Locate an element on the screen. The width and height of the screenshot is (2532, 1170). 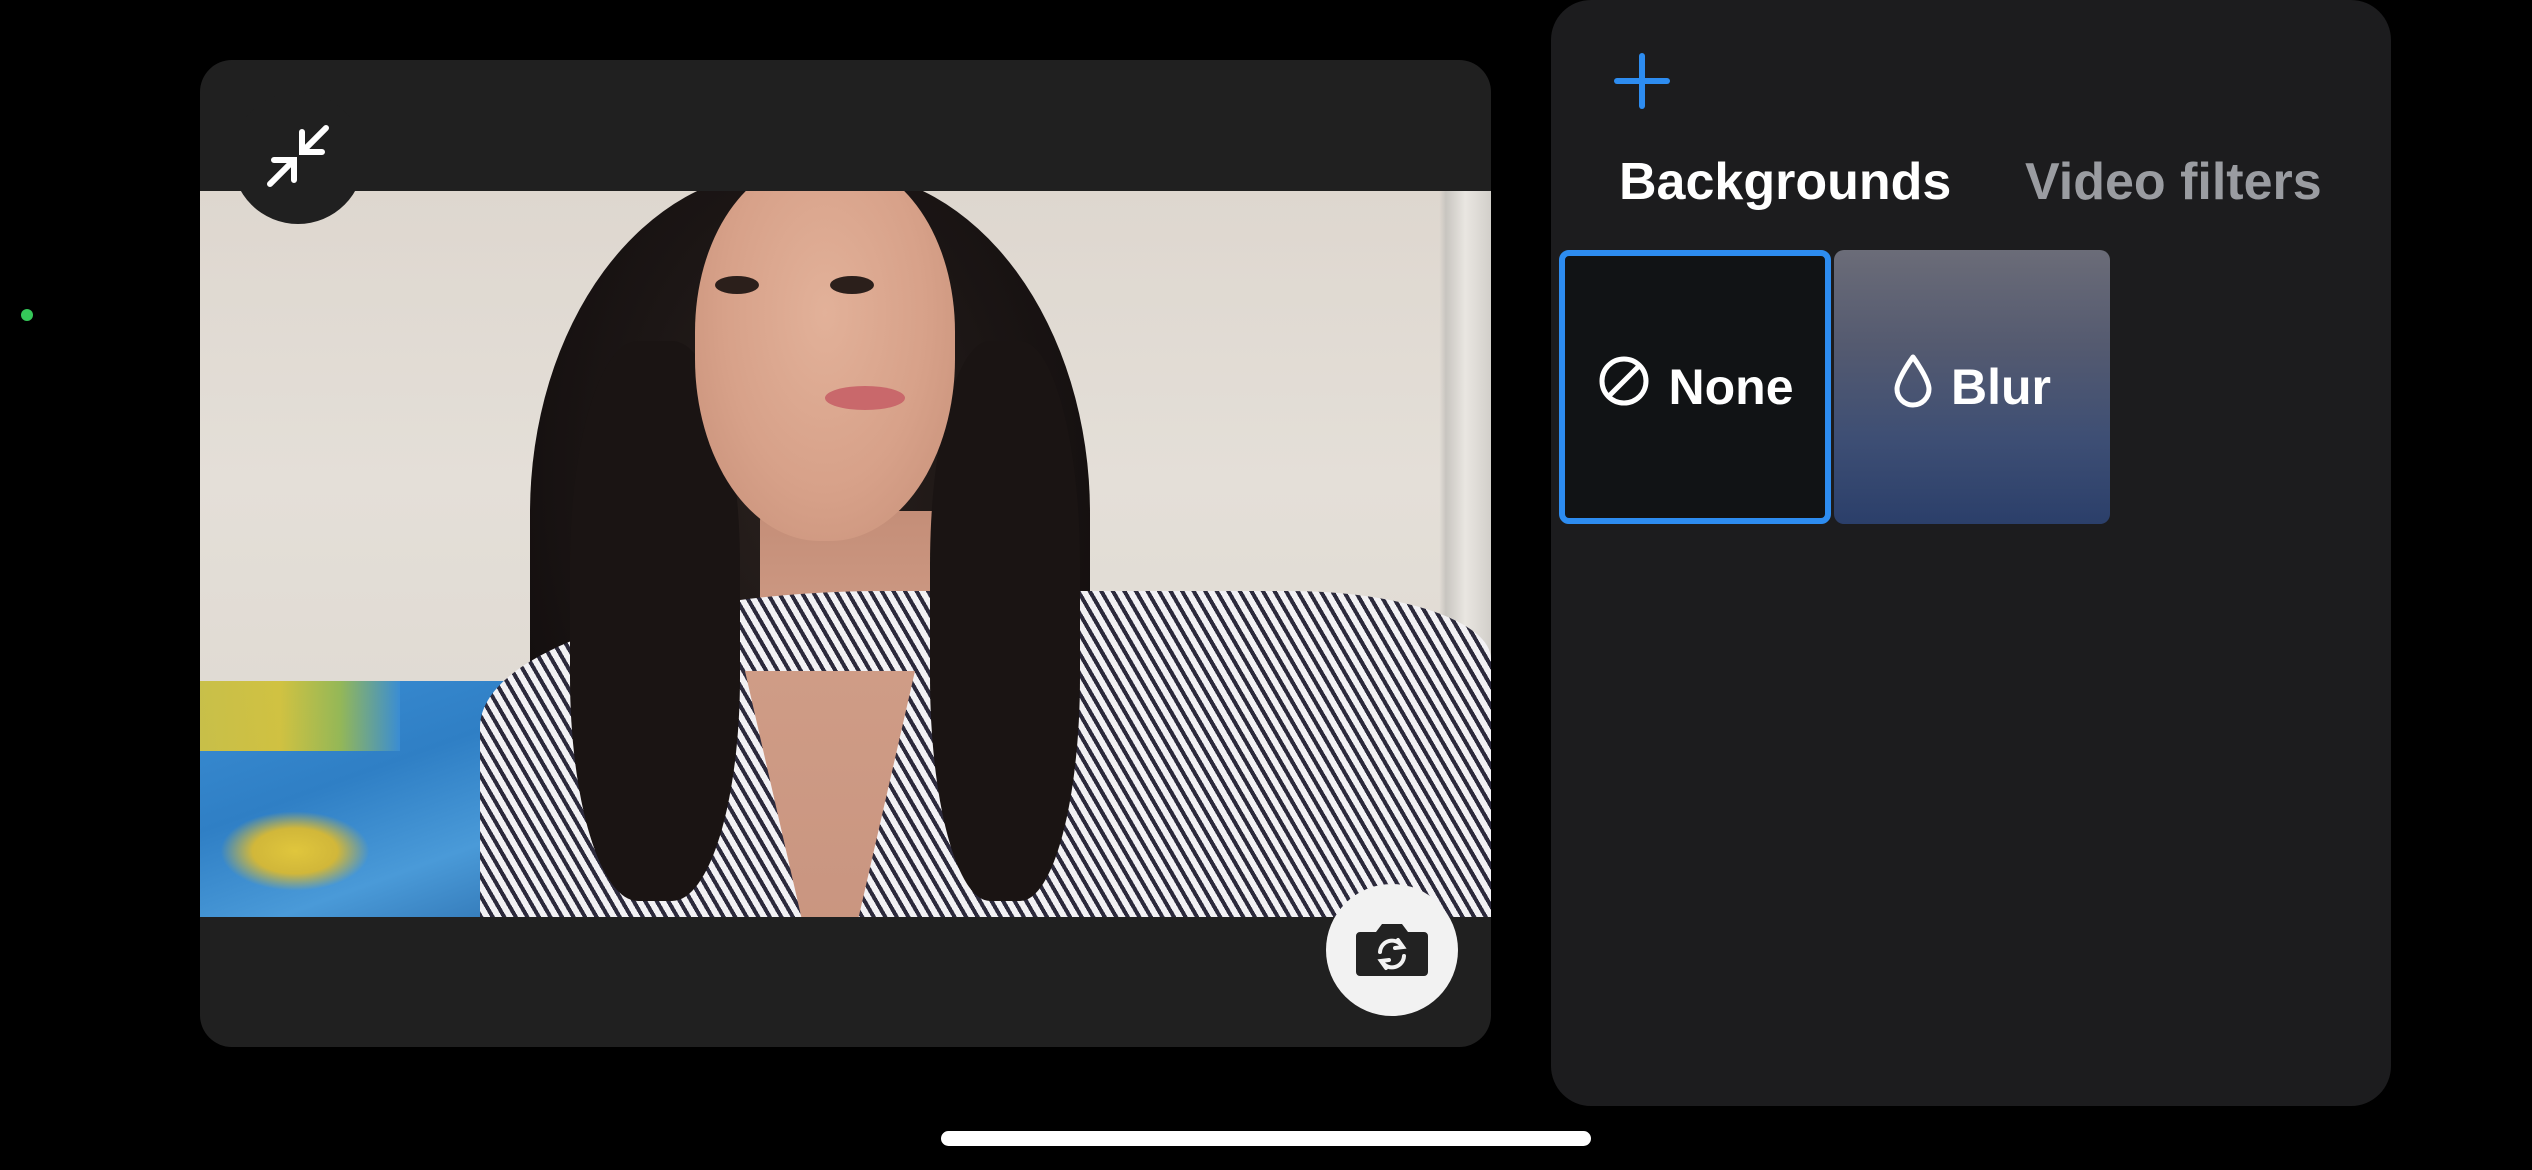
camera-rotate-icon is located at coordinates (1392, 950).